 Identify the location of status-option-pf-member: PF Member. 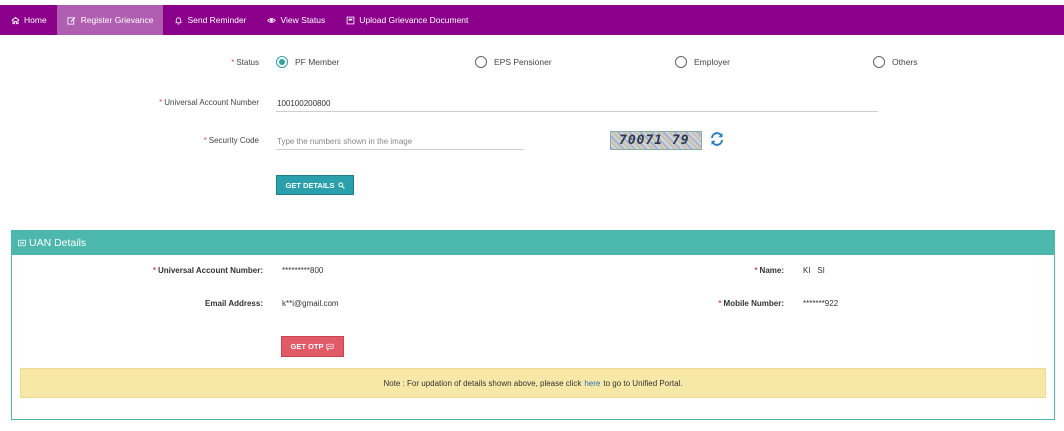
(307, 62).